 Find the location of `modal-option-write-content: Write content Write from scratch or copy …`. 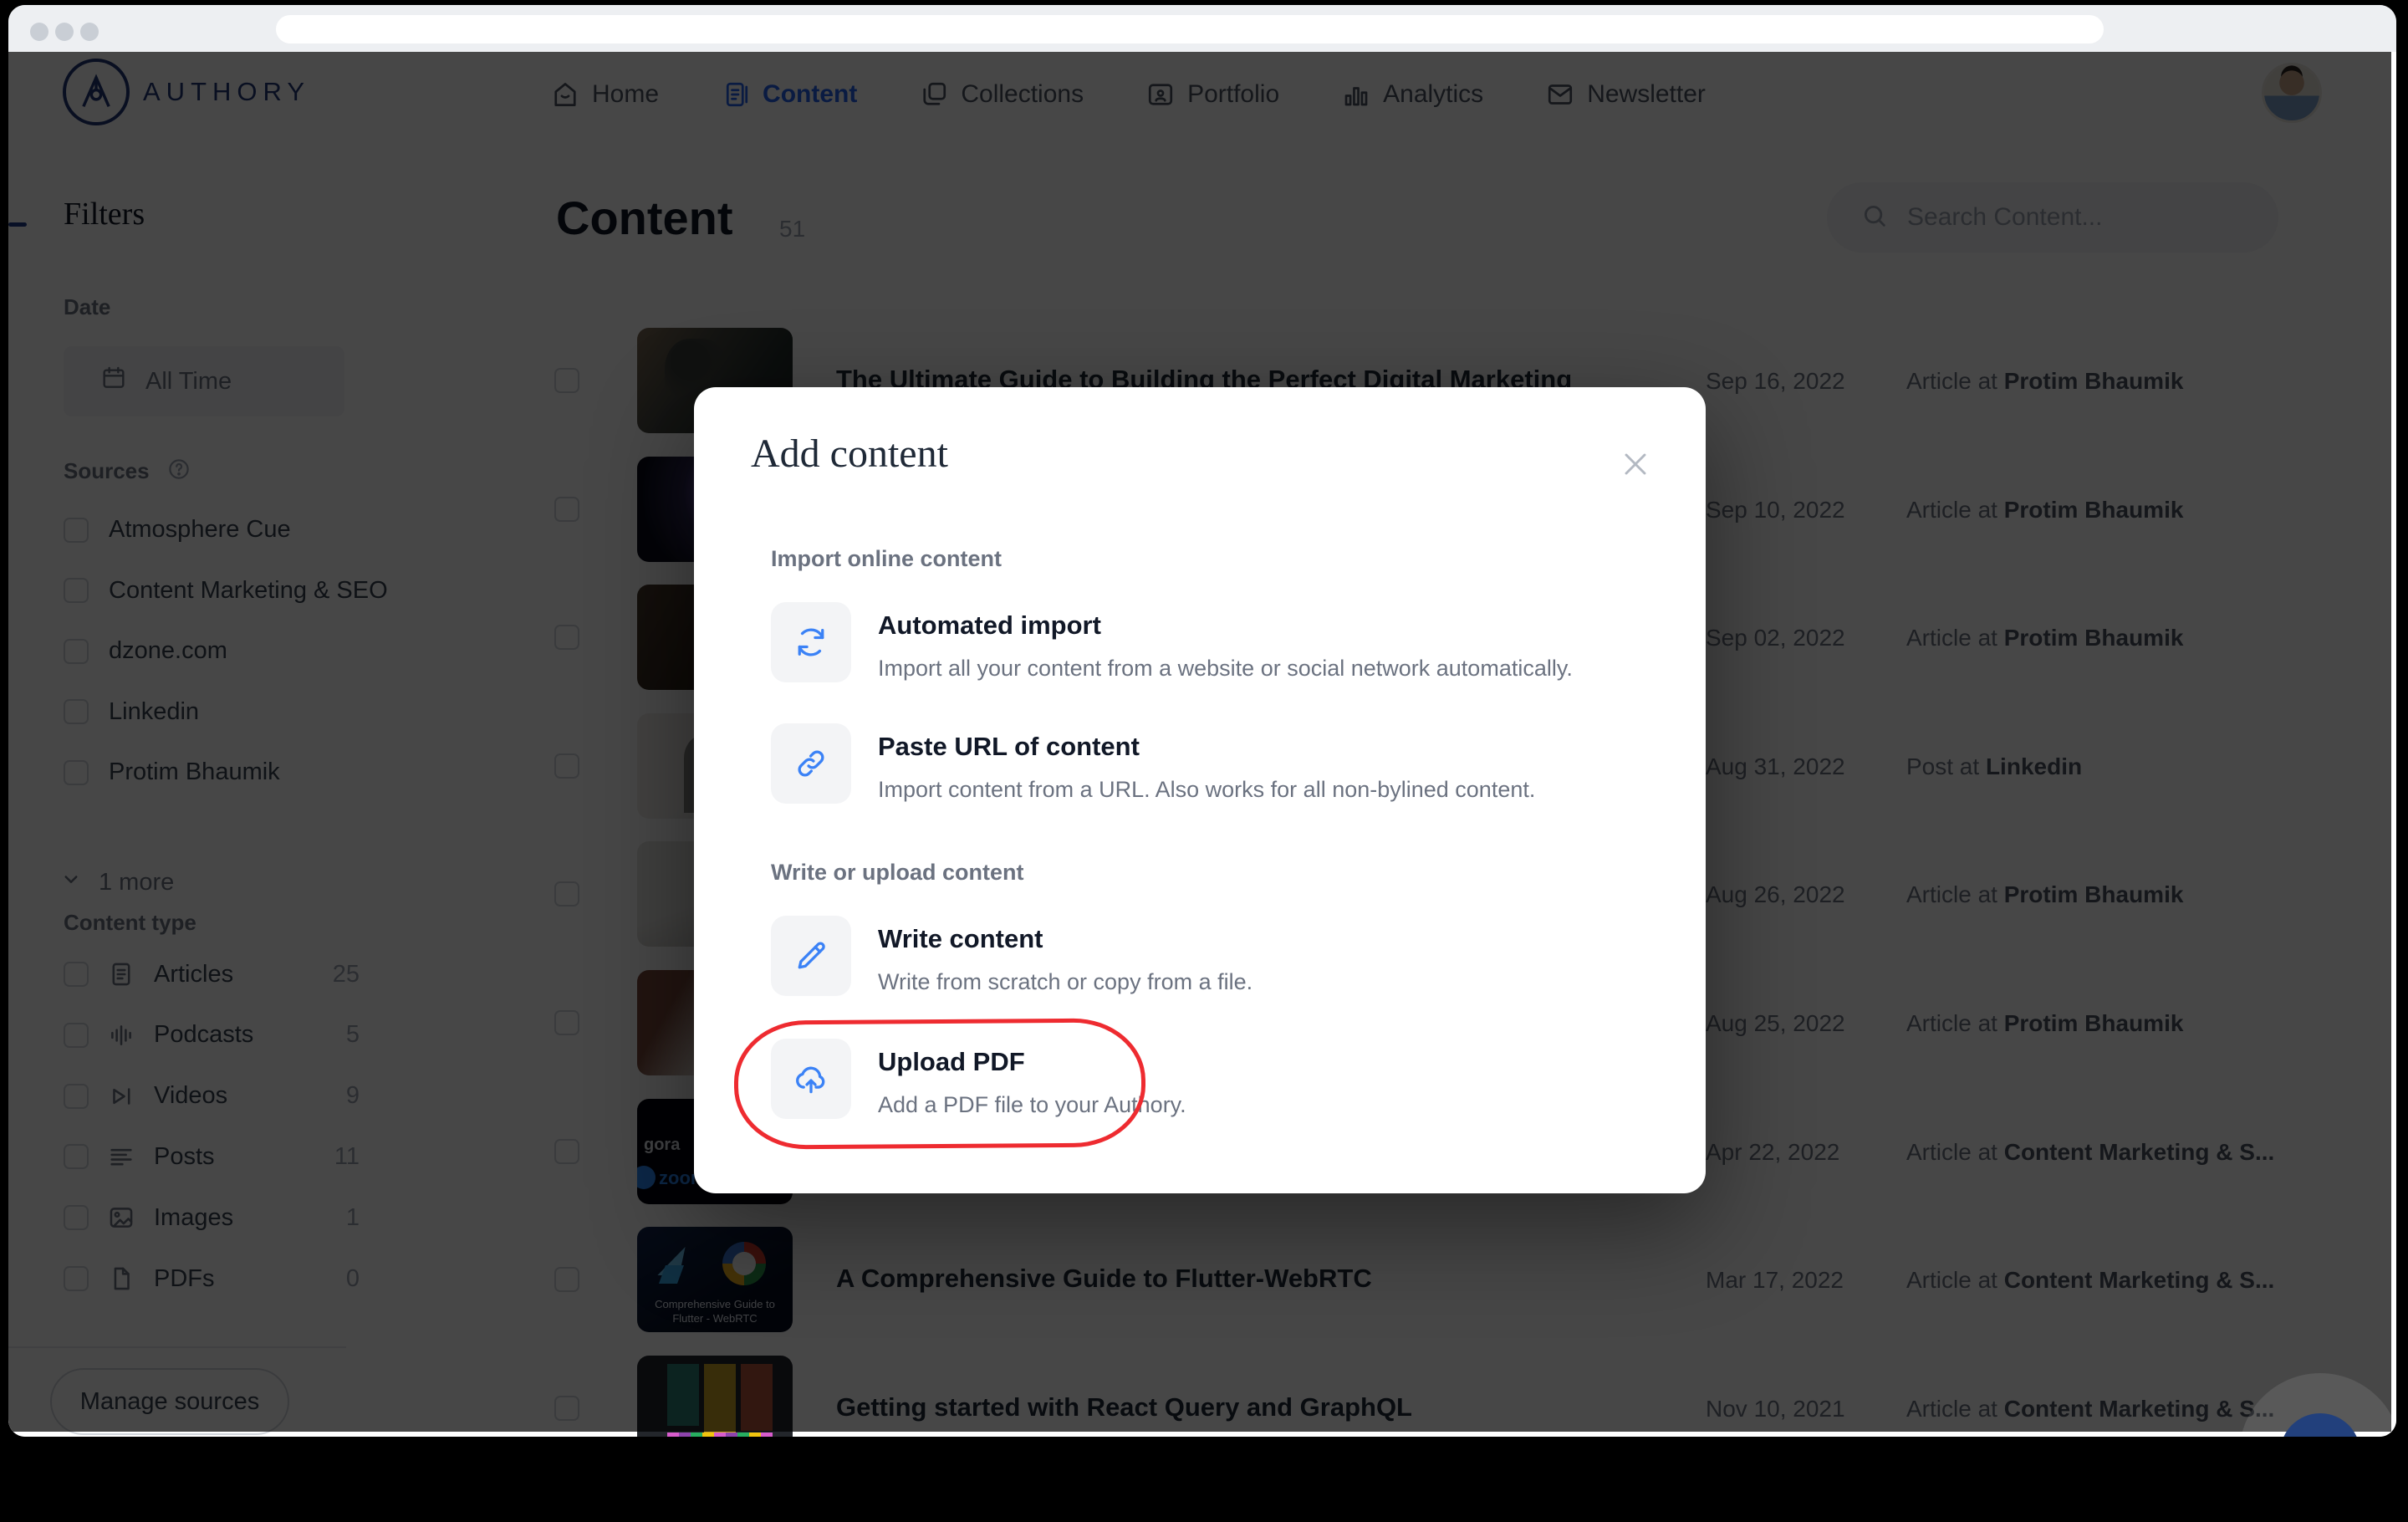

modal-option-write-content: Write content Write from scratch or copy … is located at coordinates (1012, 956).